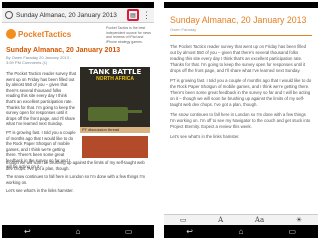 The width and height of the screenshot is (320, 240). Describe the element at coordinates (241, 35) in the screenshot. I see `title-divider` at that location.